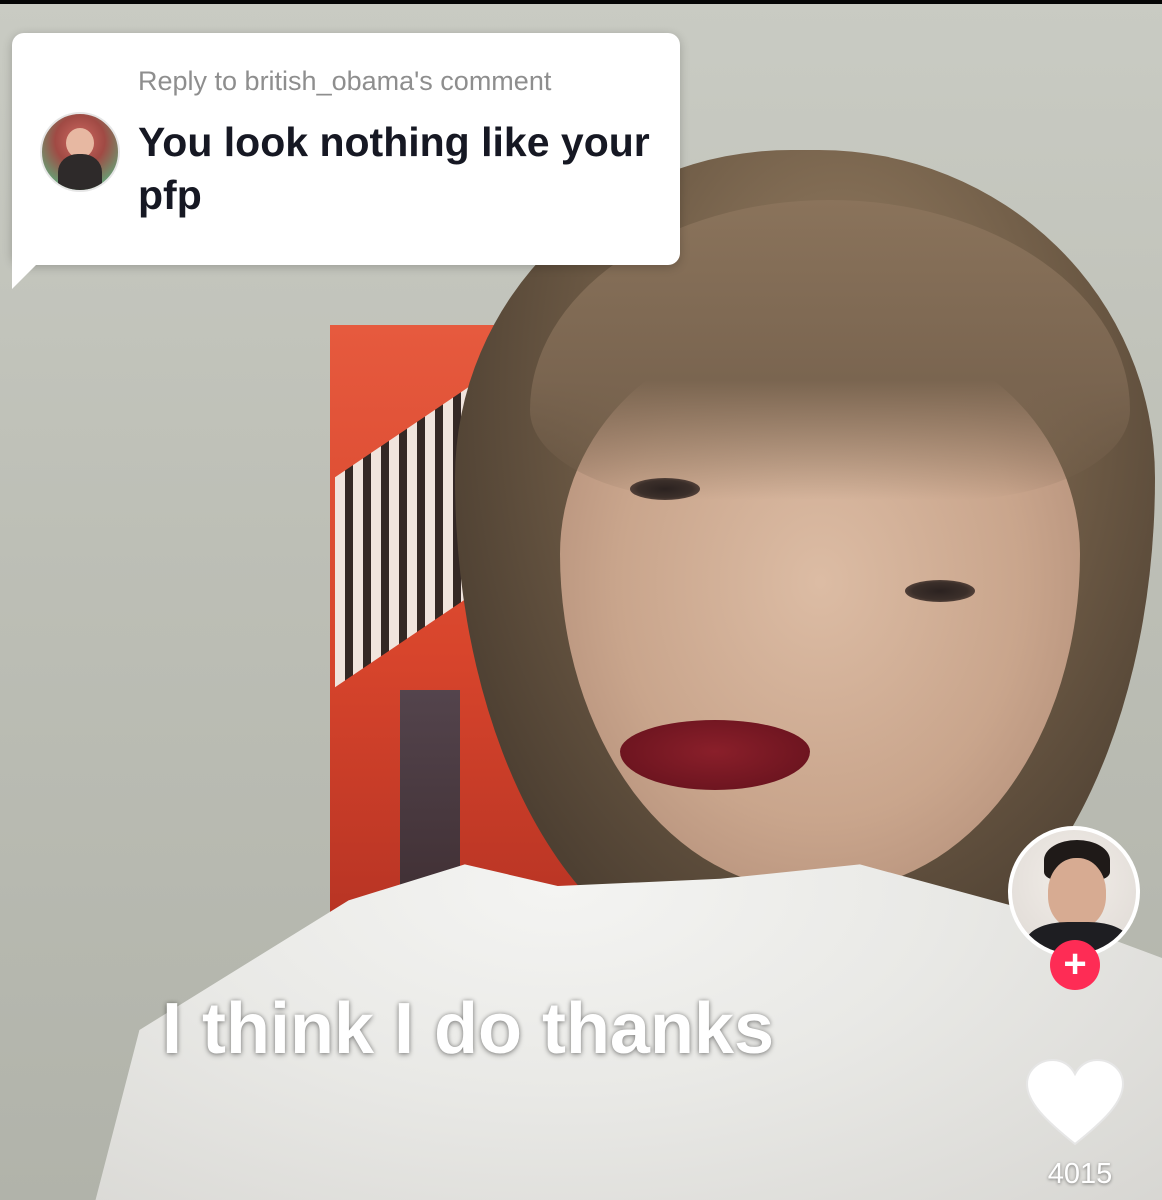 The image size is (1162, 1200). Describe the element at coordinates (80, 172) in the screenshot. I see `commenter-avatar-body` at that location.